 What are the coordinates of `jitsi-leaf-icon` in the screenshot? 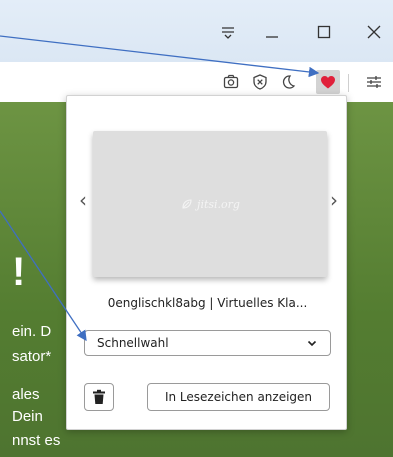 It's located at (187, 204).